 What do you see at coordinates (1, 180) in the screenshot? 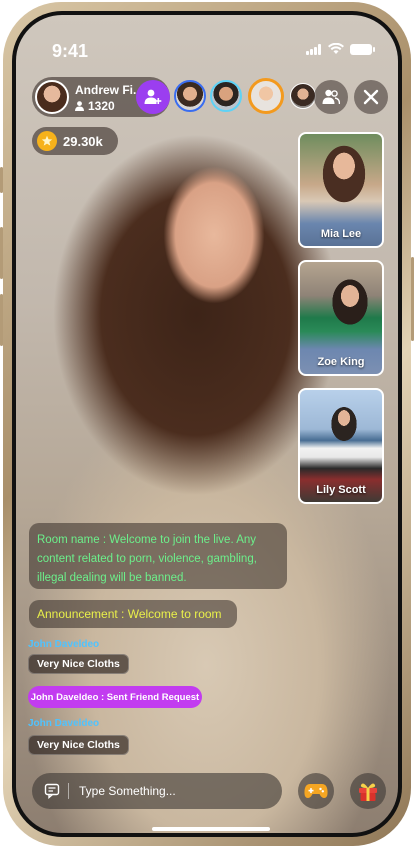
I see `side-button-mute` at bounding box center [1, 180].